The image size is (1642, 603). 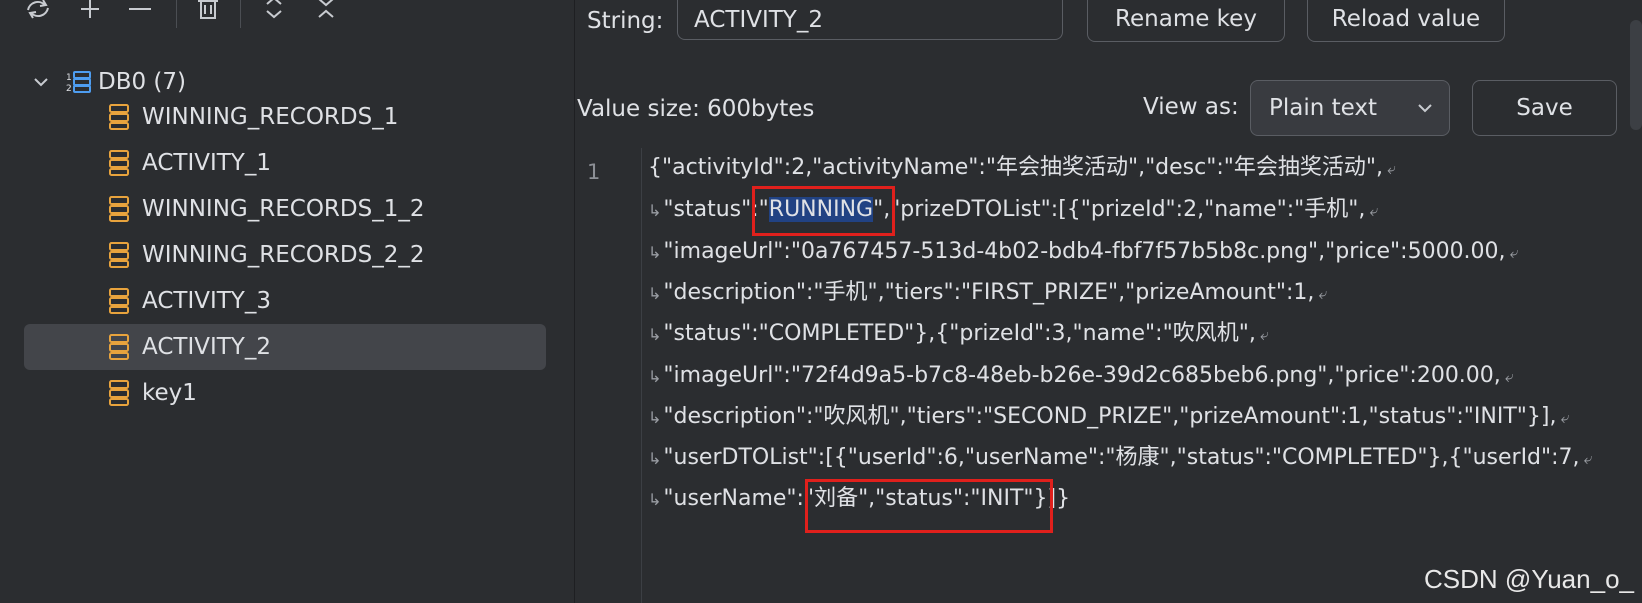 I want to click on key-label: WINNING_RECORDS_1, so click(x=270, y=117).